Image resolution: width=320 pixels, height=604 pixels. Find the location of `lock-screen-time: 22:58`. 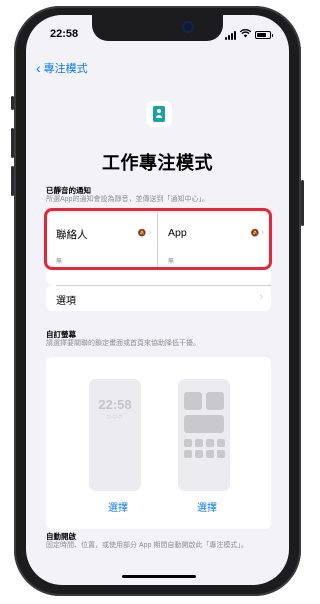

lock-screen-time: 22:58 is located at coordinates (115, 404).